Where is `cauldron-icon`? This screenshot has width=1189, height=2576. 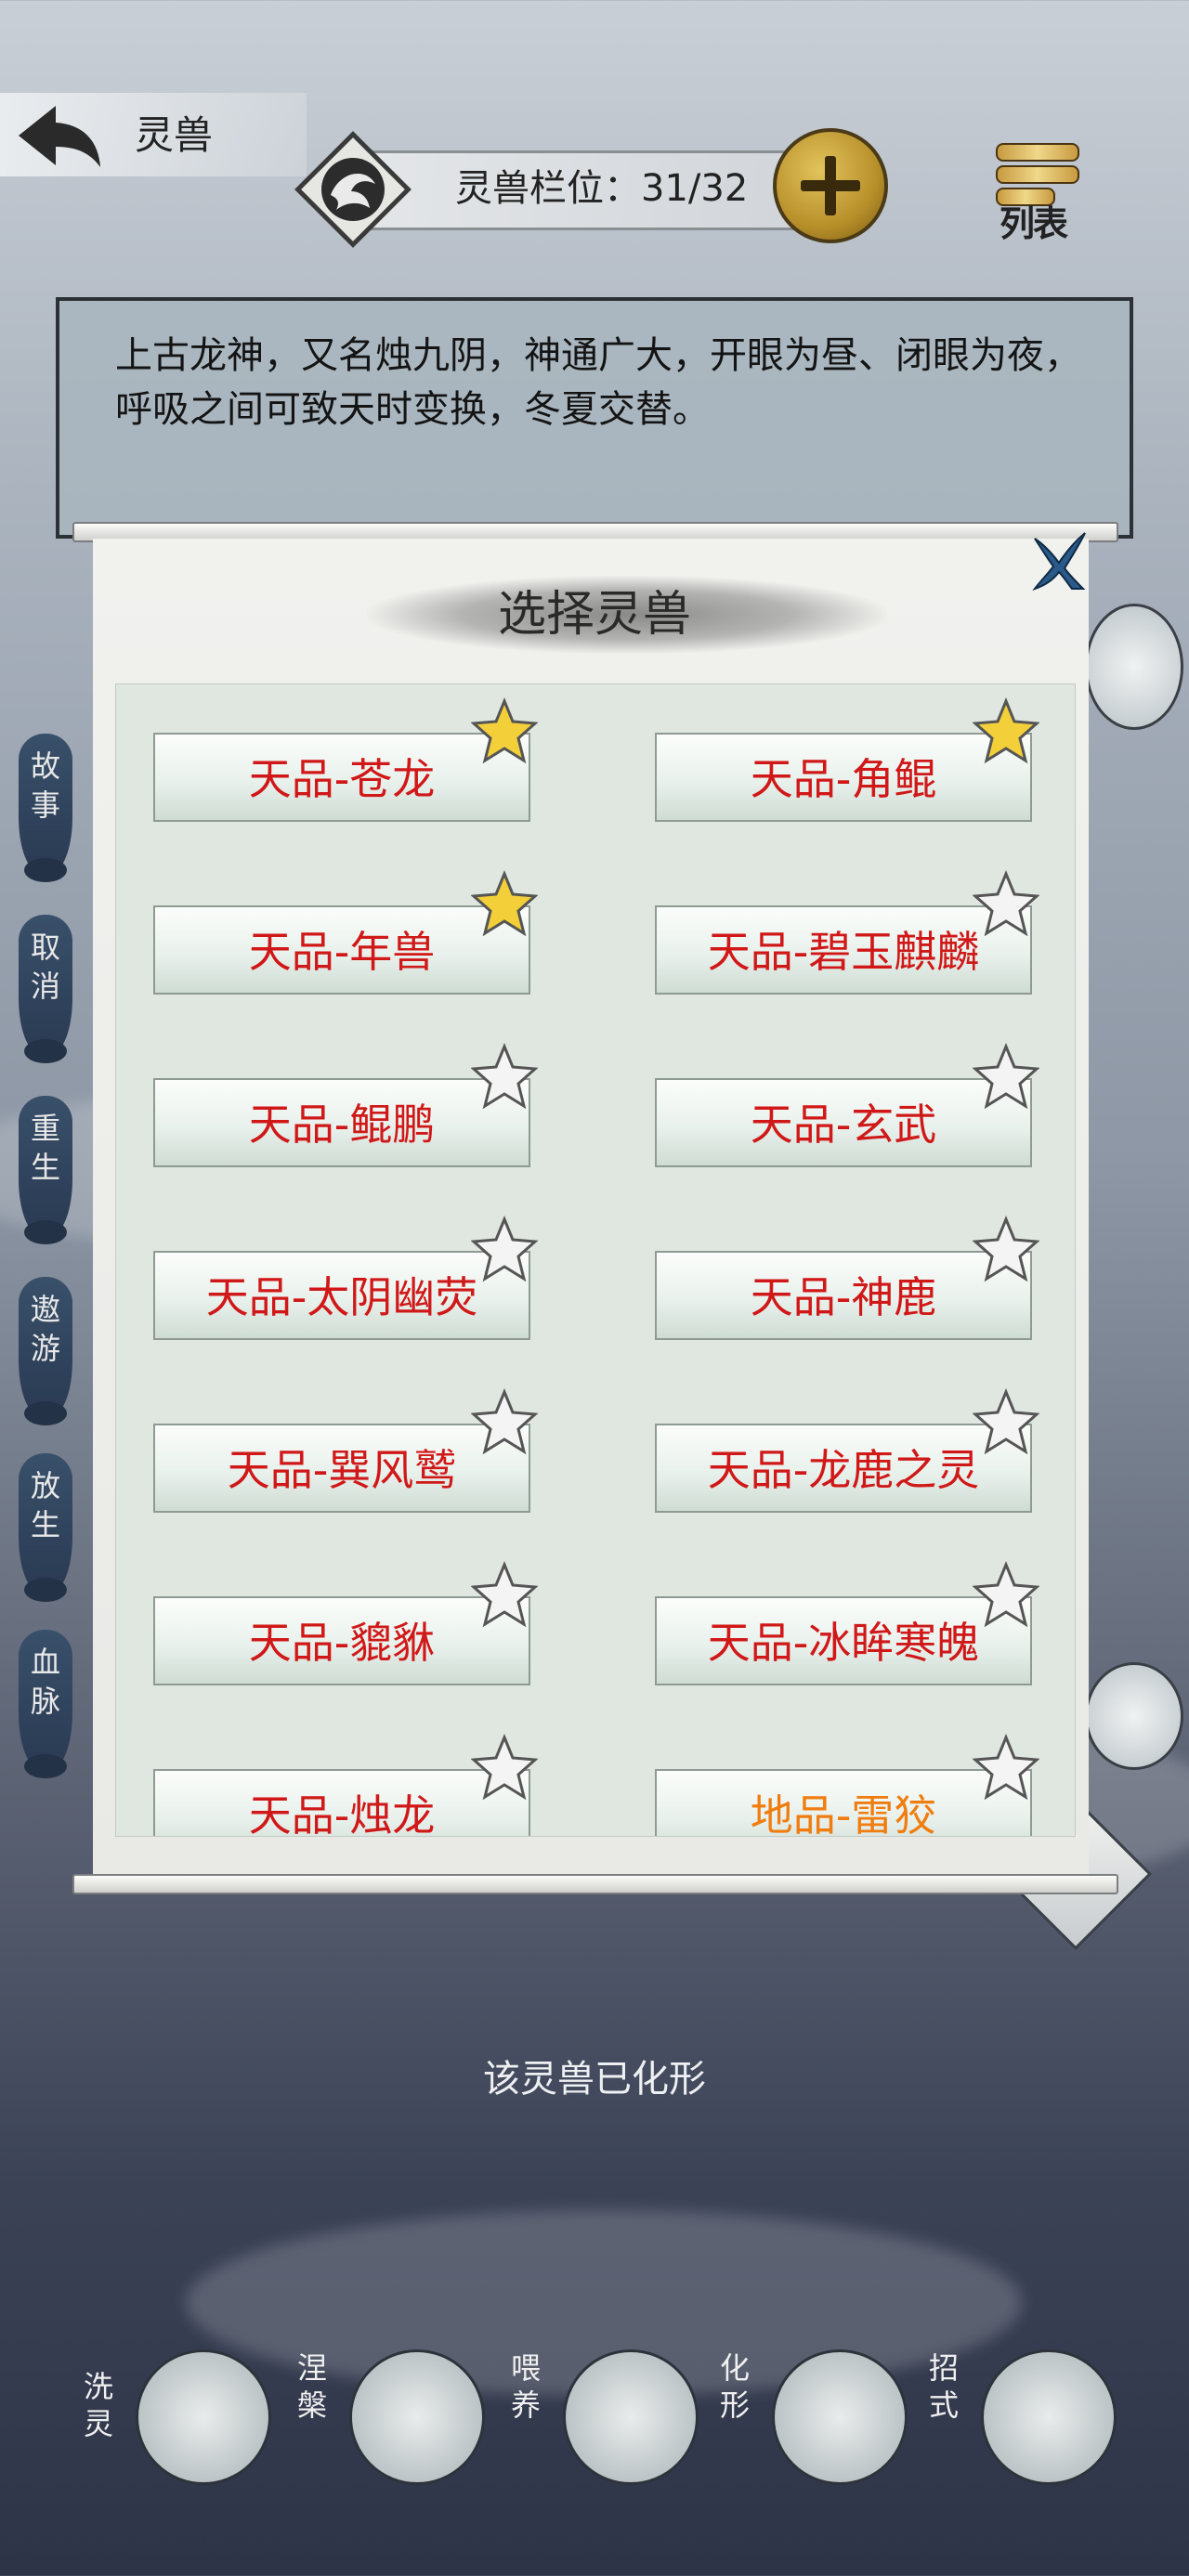 cauldron-icon is located at coordinates (204, 2417).